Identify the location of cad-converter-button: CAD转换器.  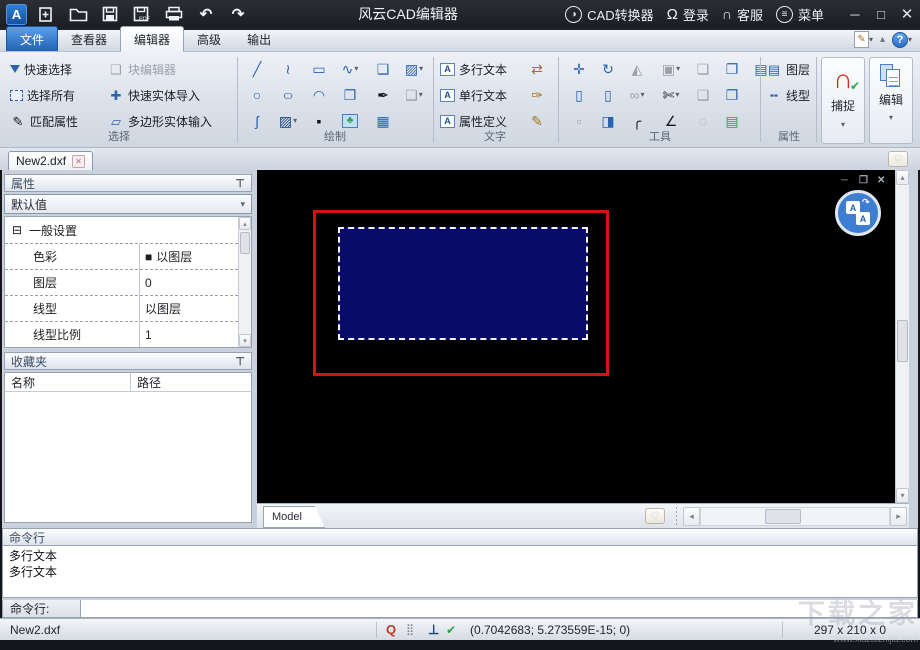
(620, 14).